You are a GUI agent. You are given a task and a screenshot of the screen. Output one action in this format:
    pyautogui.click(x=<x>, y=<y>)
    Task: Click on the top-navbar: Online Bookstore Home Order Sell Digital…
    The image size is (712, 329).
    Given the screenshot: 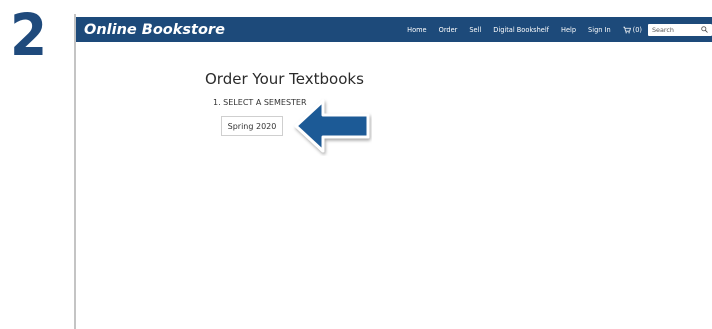 What is the action you would take?
    pyautogui.click(x=394, y=29)
    